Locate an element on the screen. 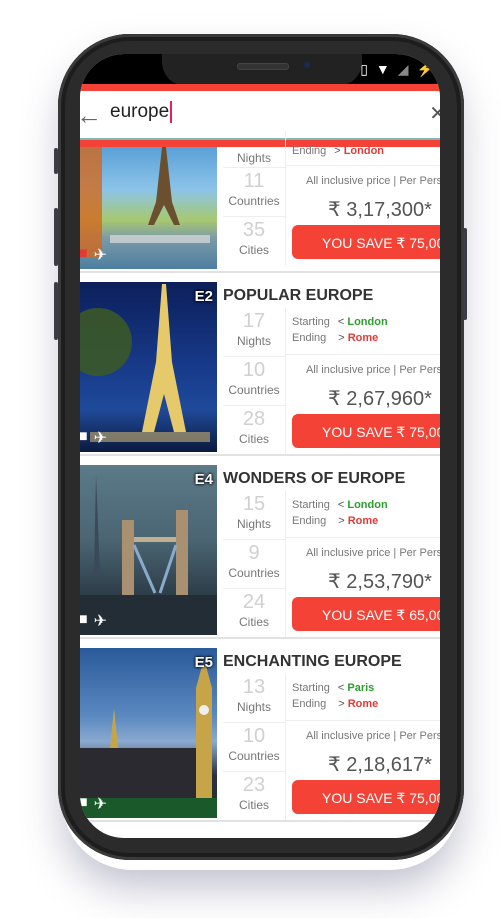  nights-count: 17 is located at coordinates (254, 321).